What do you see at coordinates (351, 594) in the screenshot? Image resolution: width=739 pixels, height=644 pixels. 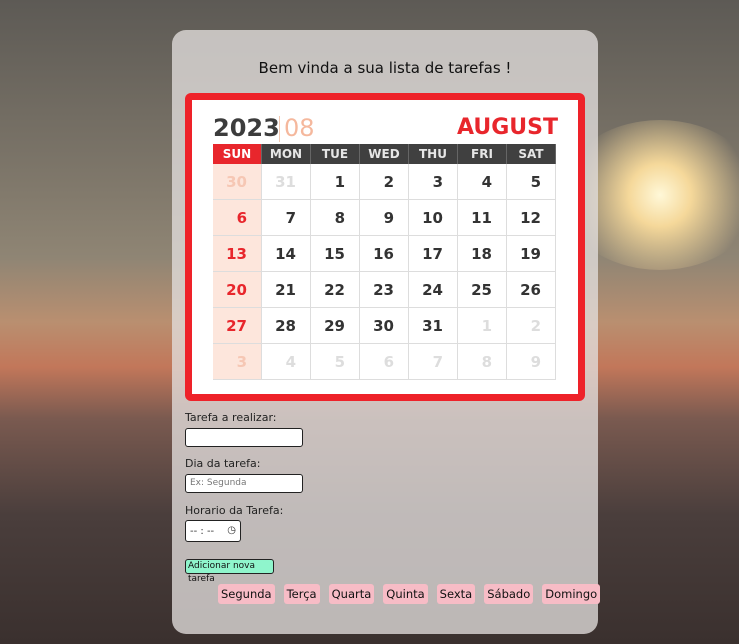 I see `day-button-2: Quarta` at bounding box center [351, 594].